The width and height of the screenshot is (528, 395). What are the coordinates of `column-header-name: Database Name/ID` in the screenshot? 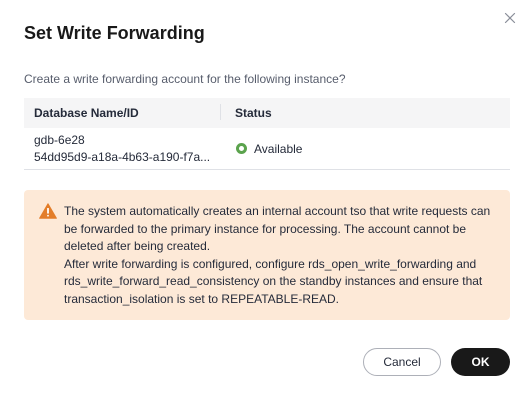 It's located at (122, 112).